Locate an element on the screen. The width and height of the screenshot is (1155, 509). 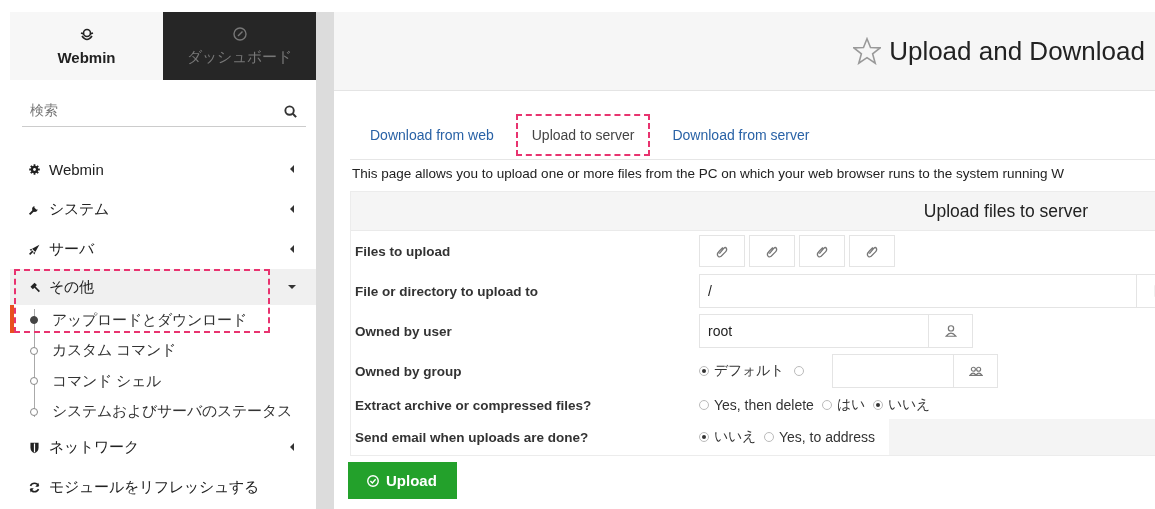
search-field: 検索 is located at coordinates (164, 111).